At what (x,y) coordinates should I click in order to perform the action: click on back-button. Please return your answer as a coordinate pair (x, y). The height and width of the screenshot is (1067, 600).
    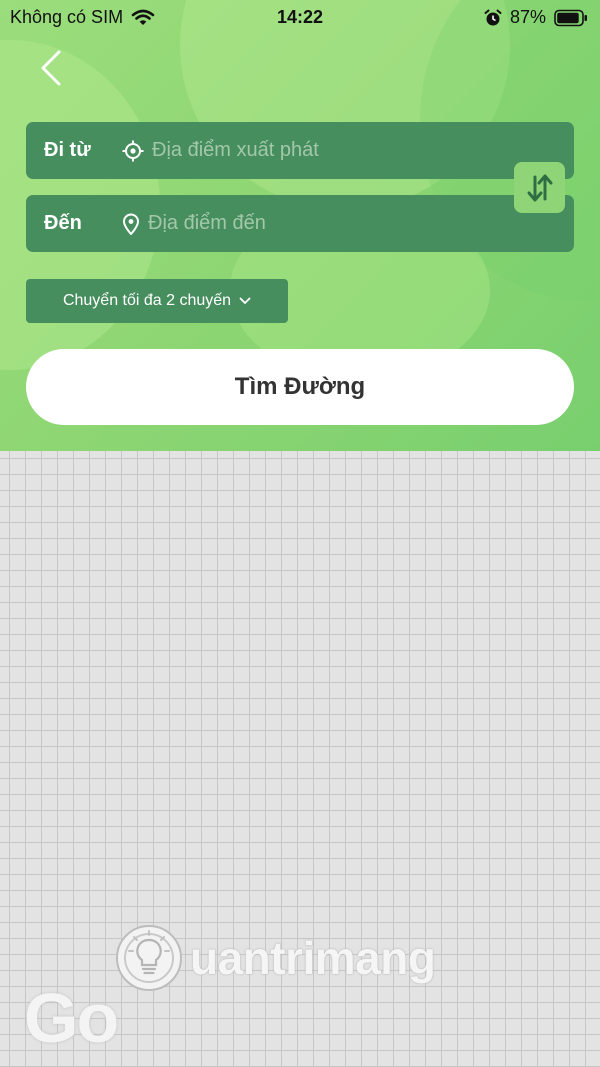
    Looking at the image, I should click on (51, 68).